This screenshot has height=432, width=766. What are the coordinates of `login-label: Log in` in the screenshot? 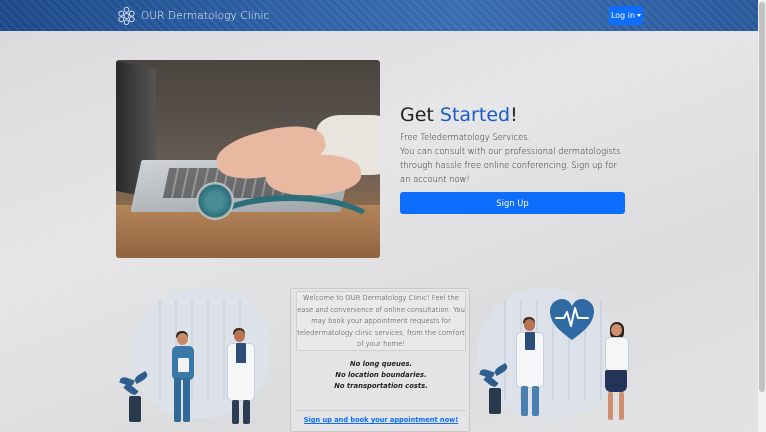 It's located at (623, 15).